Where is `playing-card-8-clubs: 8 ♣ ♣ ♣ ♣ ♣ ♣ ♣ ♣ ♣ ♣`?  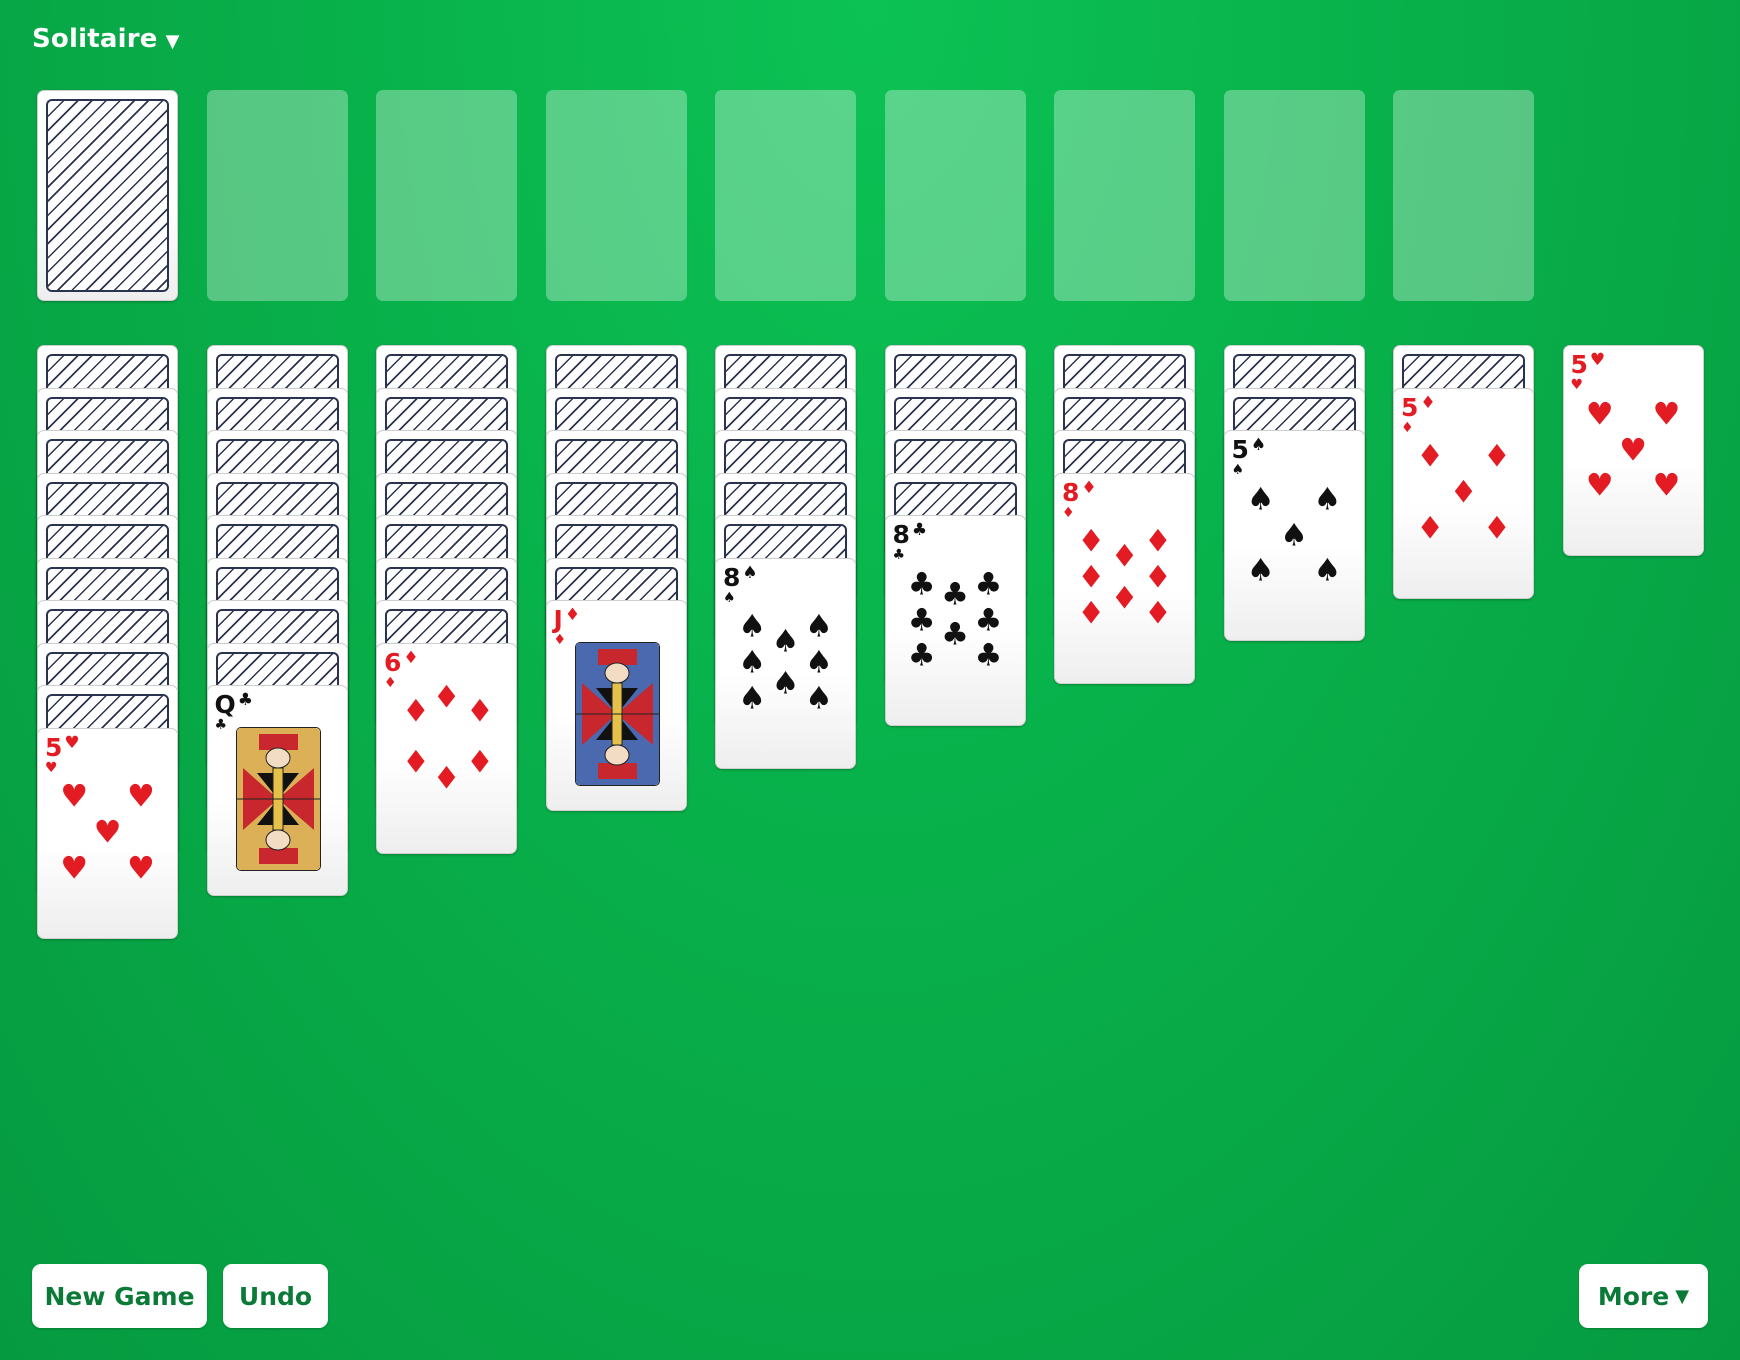 playing-card-8-clubs: 8 ♣ ♣ ♣ ♣ ♣ ♣ ♣ ♣ ♣ ♣ is located at coordinates (955, 620).